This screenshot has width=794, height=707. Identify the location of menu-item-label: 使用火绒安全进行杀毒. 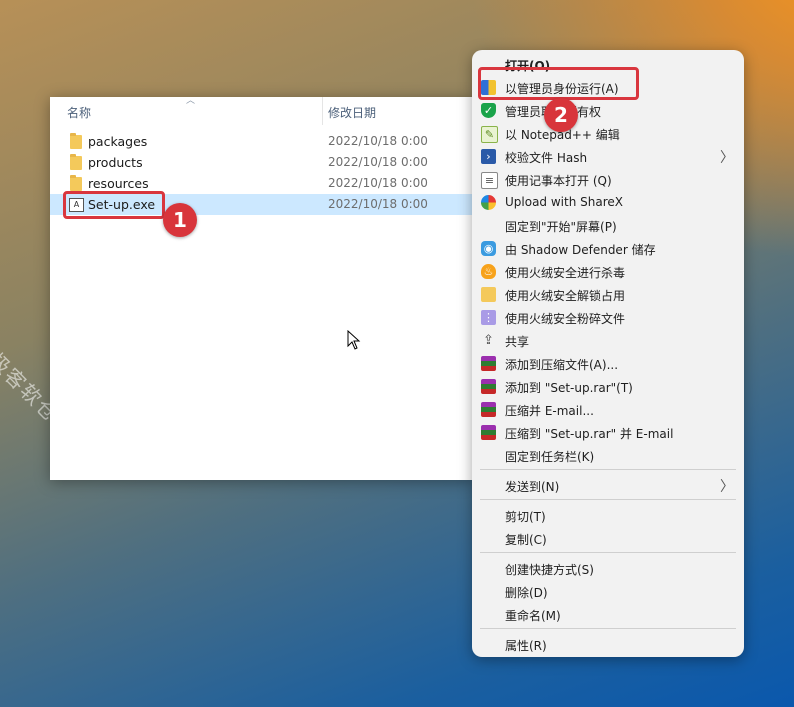
(565, 273).